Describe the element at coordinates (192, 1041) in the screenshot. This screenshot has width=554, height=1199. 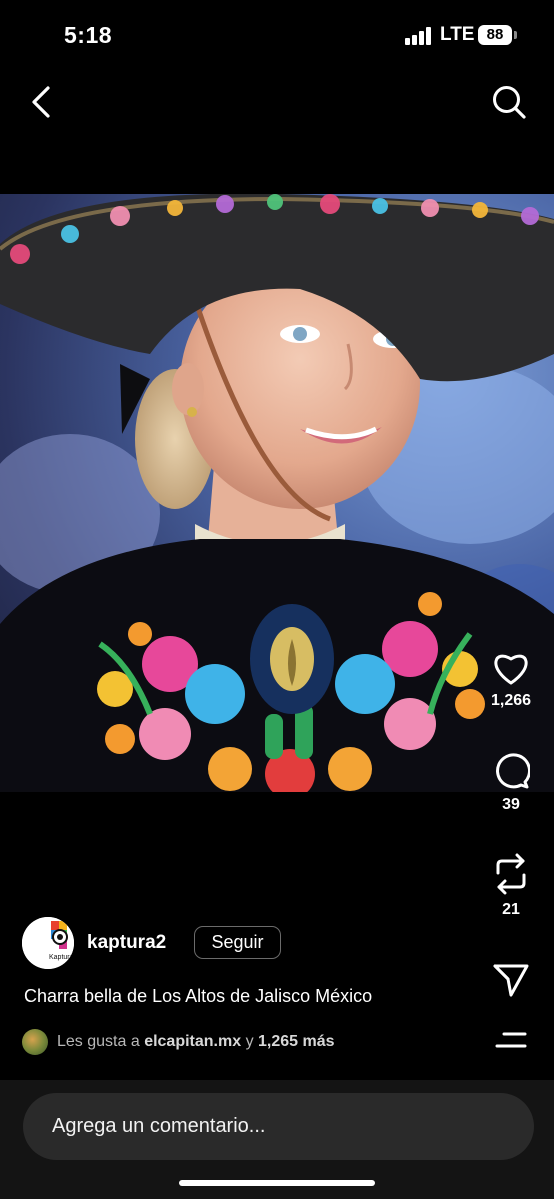
I see `likes-user: elcapitan.mx` at that location.